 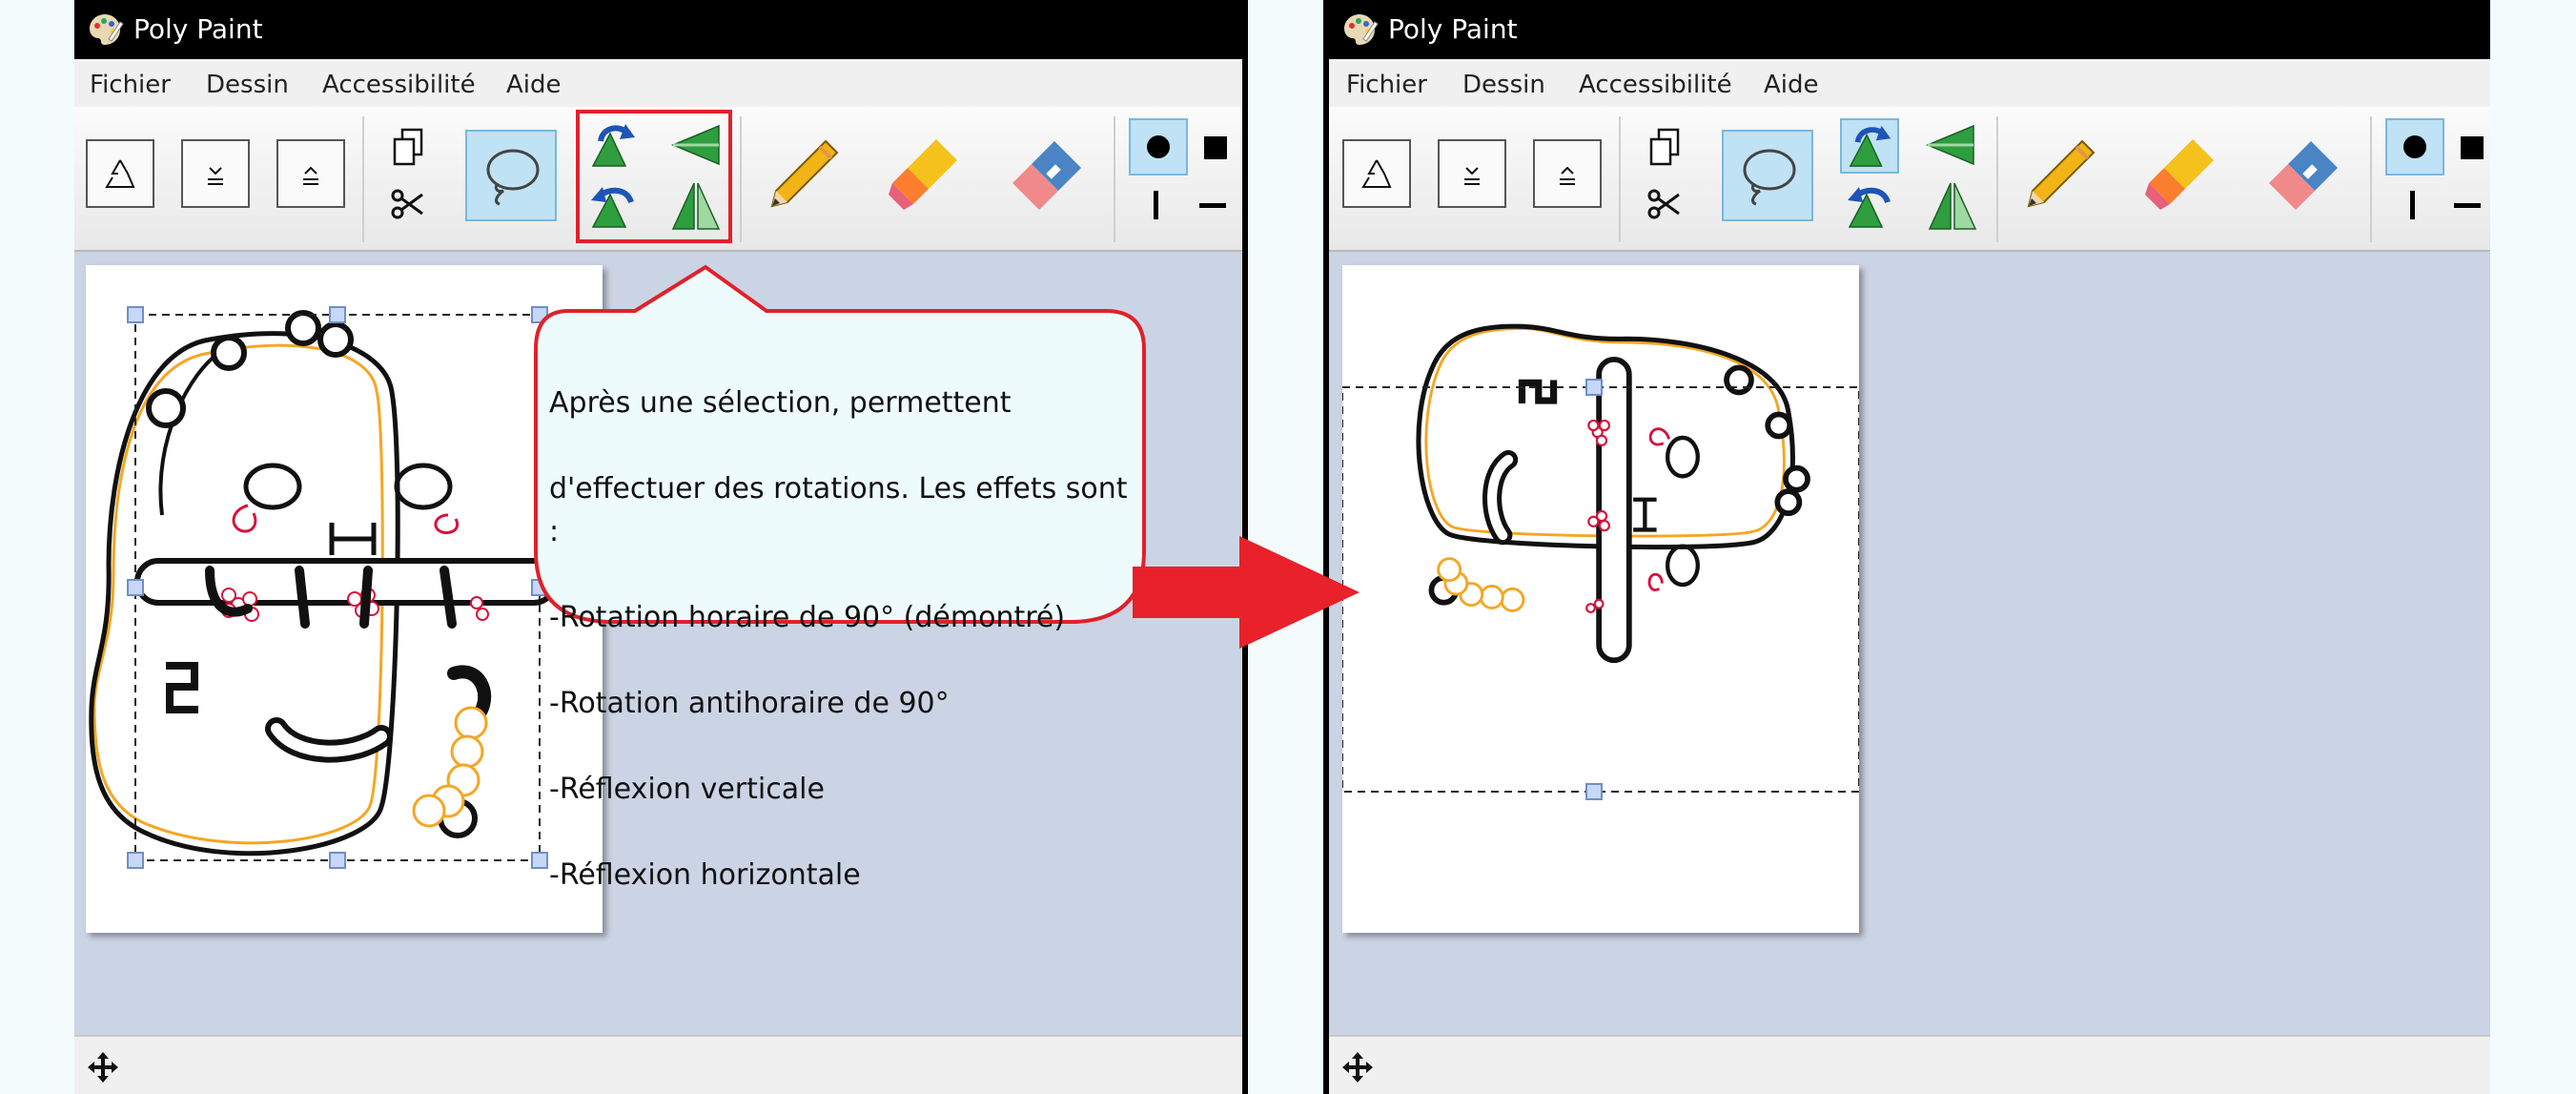 I want to click on callout-line: -Réflexion horizontale, so click(x=705, y=875).